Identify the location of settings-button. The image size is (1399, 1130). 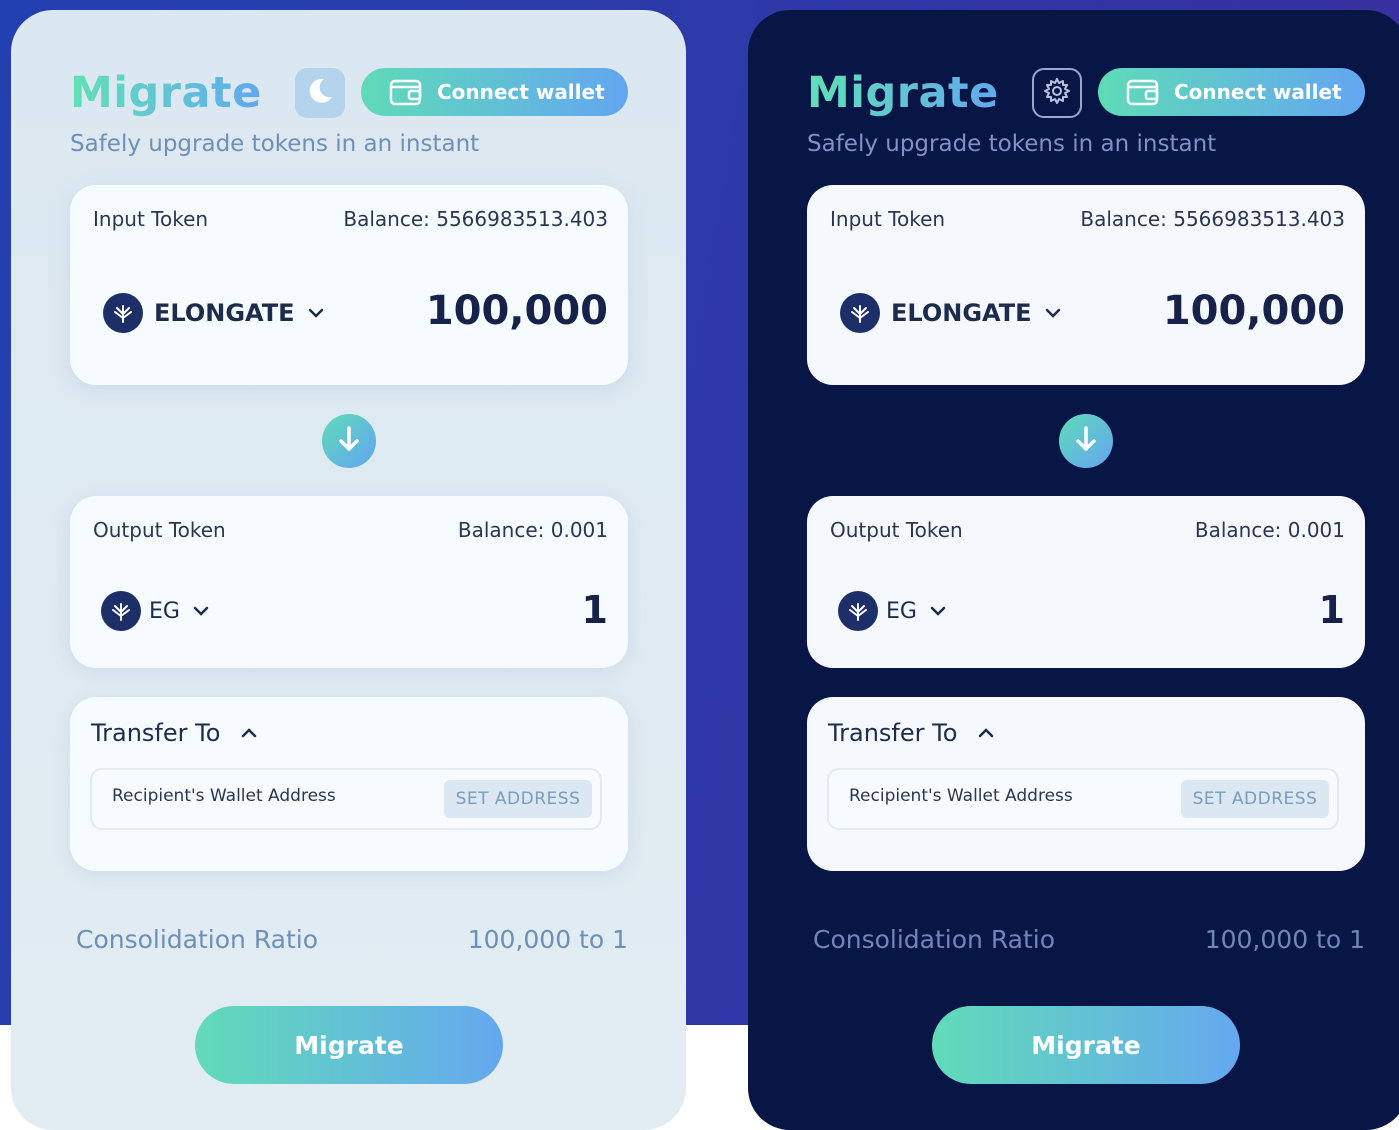
(1057, 93).